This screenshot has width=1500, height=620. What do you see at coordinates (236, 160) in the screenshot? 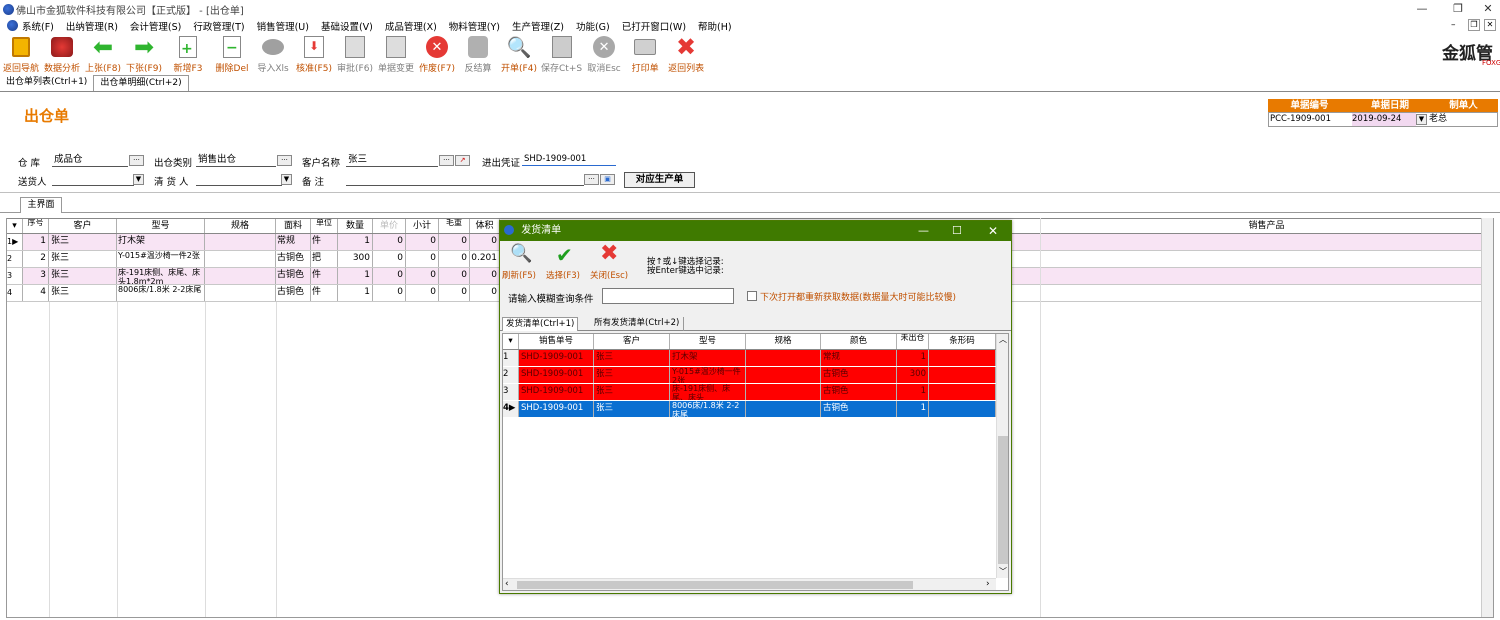
I see `outtype-field: 销售出仓` at bounding box center [236, 160].